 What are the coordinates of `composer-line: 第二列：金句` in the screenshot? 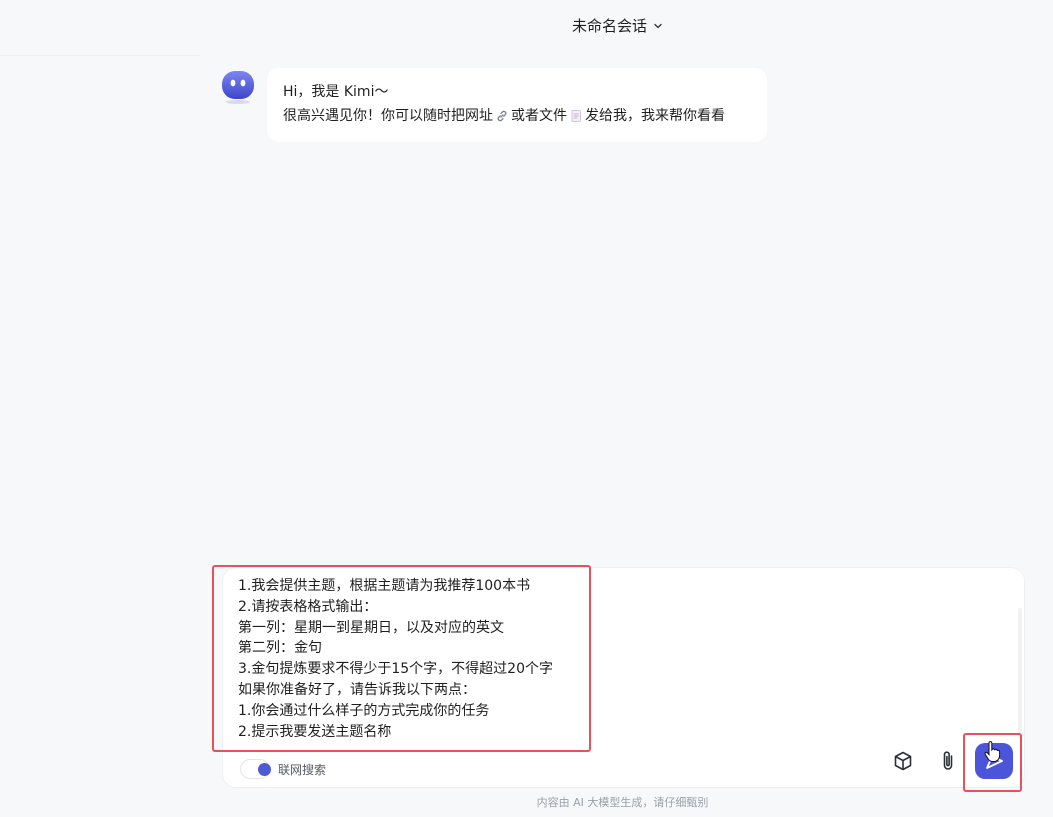 It's located at (280, 648).